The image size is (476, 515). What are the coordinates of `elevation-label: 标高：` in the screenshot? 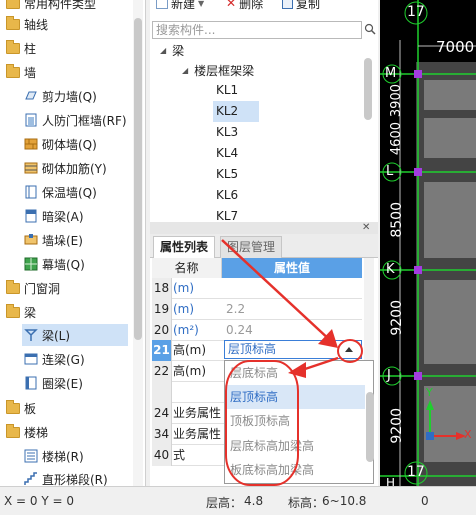 It's located at (306, 503).